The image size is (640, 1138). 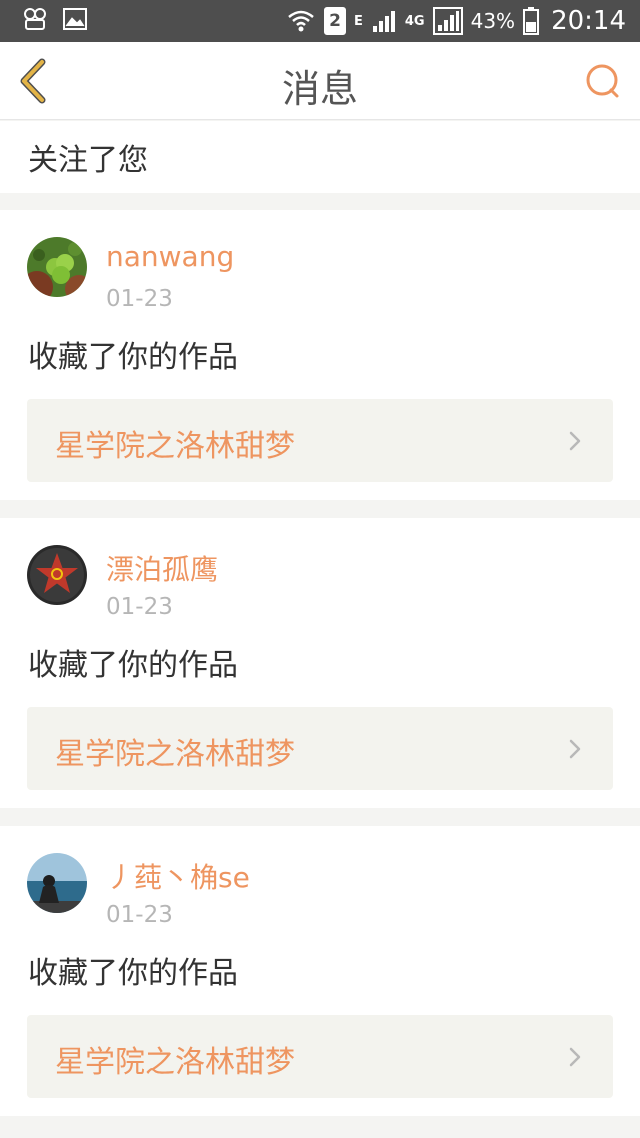 I want to click on status-bar: 2 E 4G 43% 20:14, so click(x=320, y=21).